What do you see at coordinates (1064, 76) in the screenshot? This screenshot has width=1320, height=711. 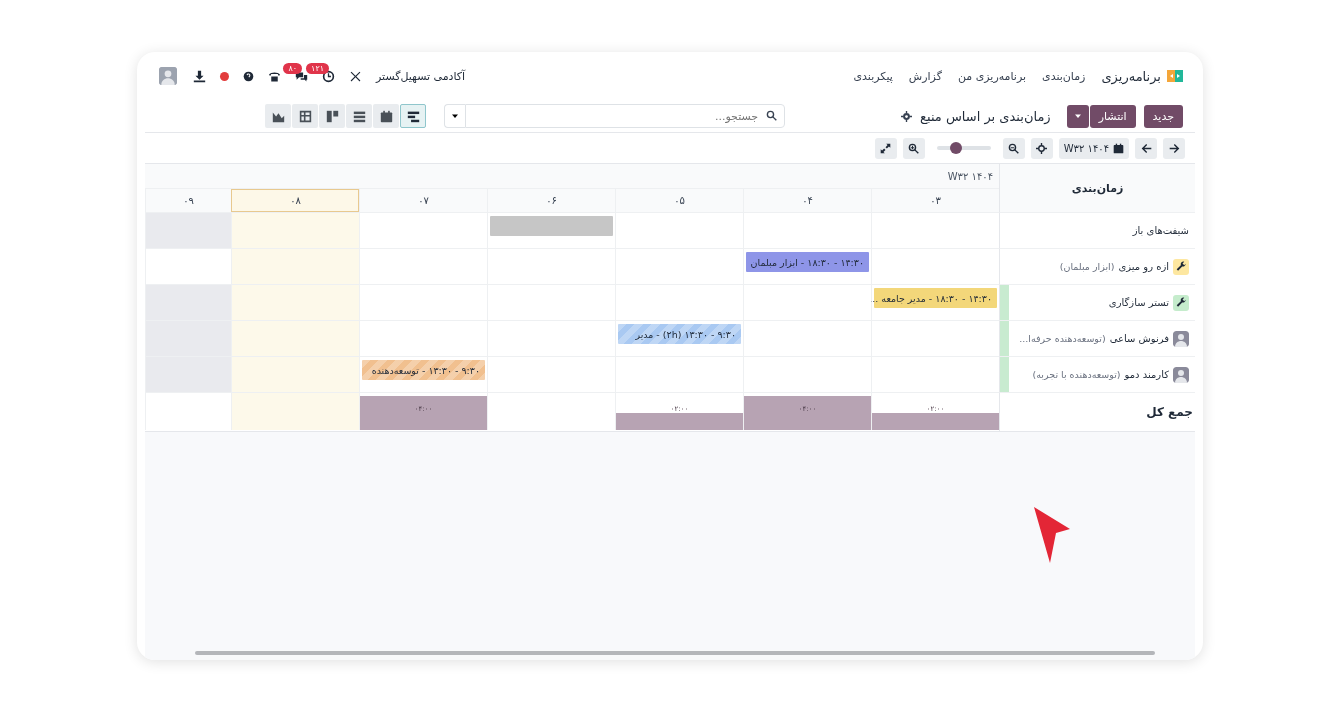 I see `menu-item: زمان‌بندی` at bounding box center [1064, 76].